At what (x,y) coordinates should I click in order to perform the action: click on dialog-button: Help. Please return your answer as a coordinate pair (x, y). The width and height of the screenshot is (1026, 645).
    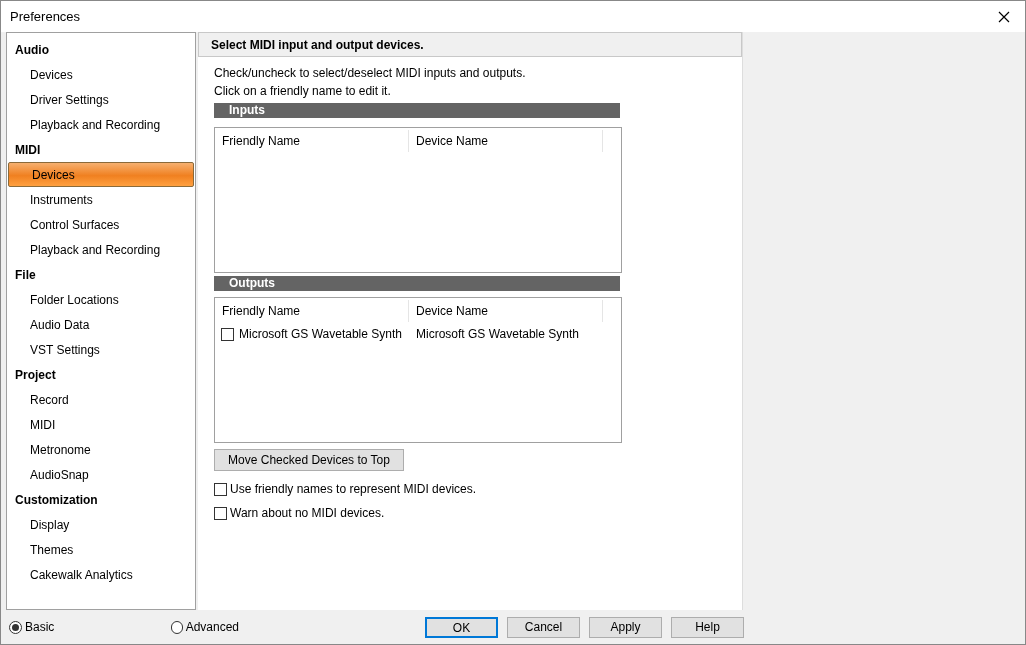
    Looking at the image, I should click on (707, 627).